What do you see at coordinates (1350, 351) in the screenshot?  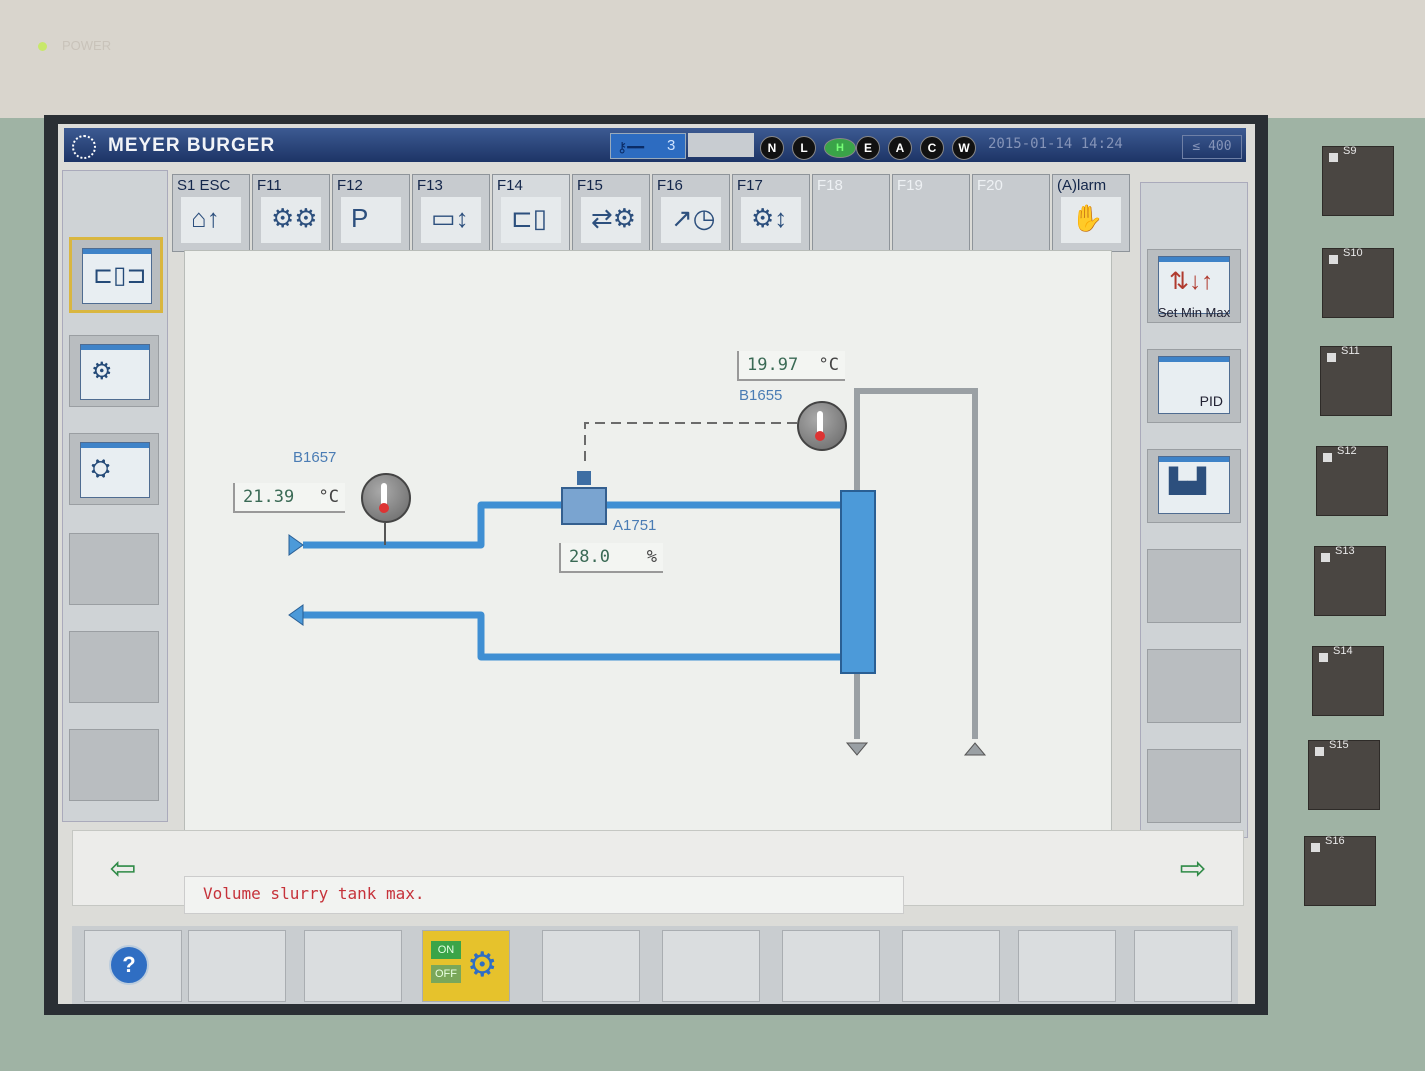 I see `softkey-label: S11` at bounding box center [1350, 351].